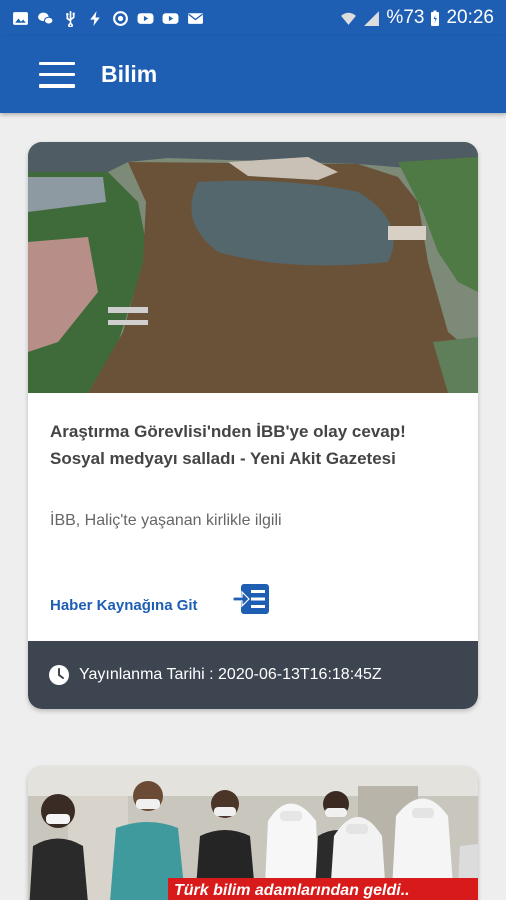  What do you see at coordinates (45, 18) in the screenshot?
I see `wechat-icon` at bounding box center [45, 18].